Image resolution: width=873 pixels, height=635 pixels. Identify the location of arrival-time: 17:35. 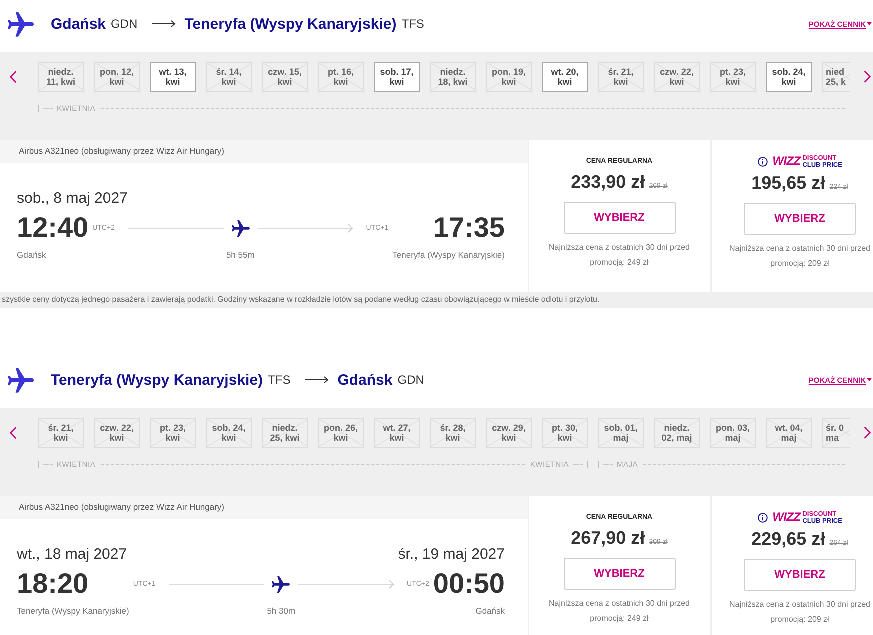
(469, 228).